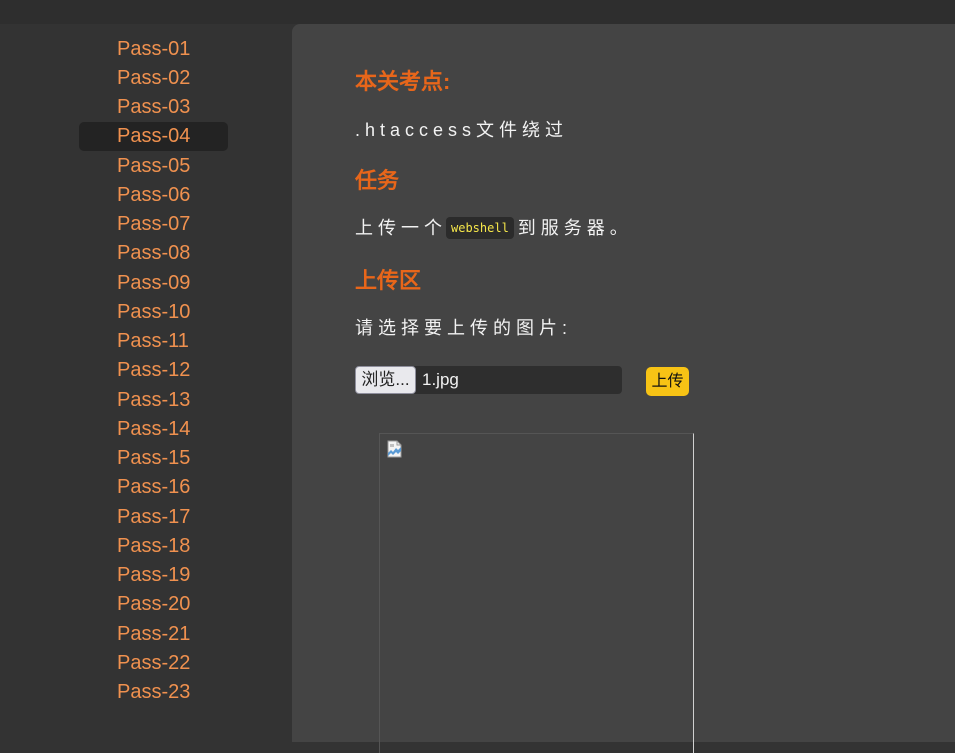 The height and width of the screenshot is (753, 955). What do you see at coordinates (153, 253) in the screenshot?
I see `sidebar-item-pass-08: Pass-08` at bounding box center [153, 253].